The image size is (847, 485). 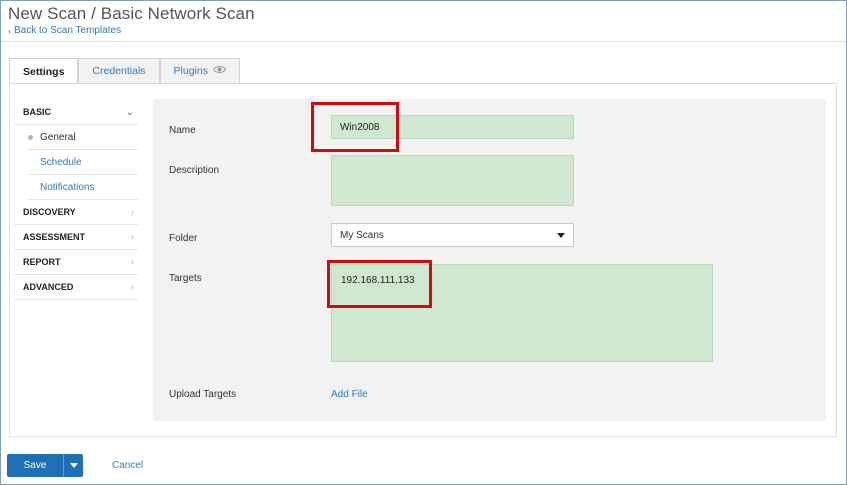 What do you see at coordinates (190, 71) in the screenshot?
I see `tab-plugins-label: Plugins` at bounding box center [190, 71].